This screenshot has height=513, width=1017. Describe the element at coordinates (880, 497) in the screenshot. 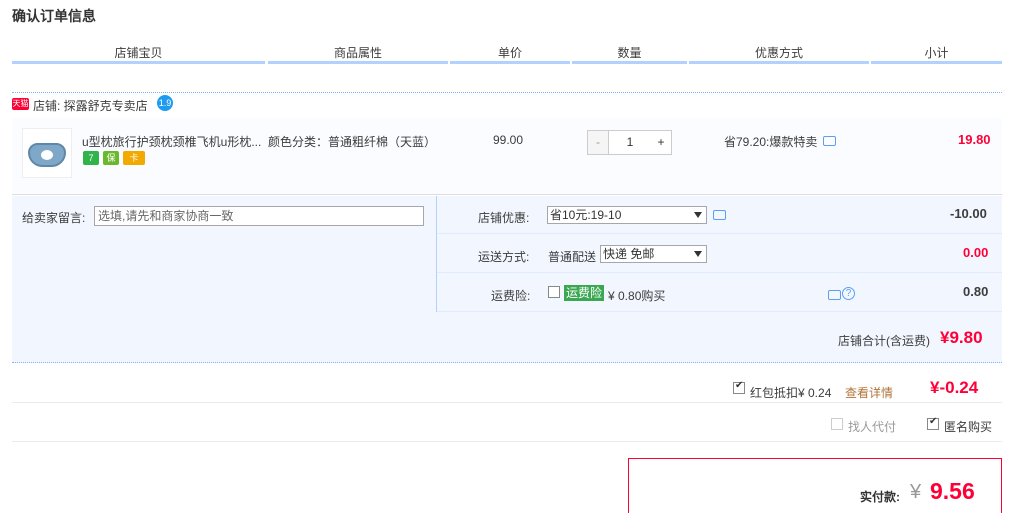

I see `payment-label: 实付款:` at that location.